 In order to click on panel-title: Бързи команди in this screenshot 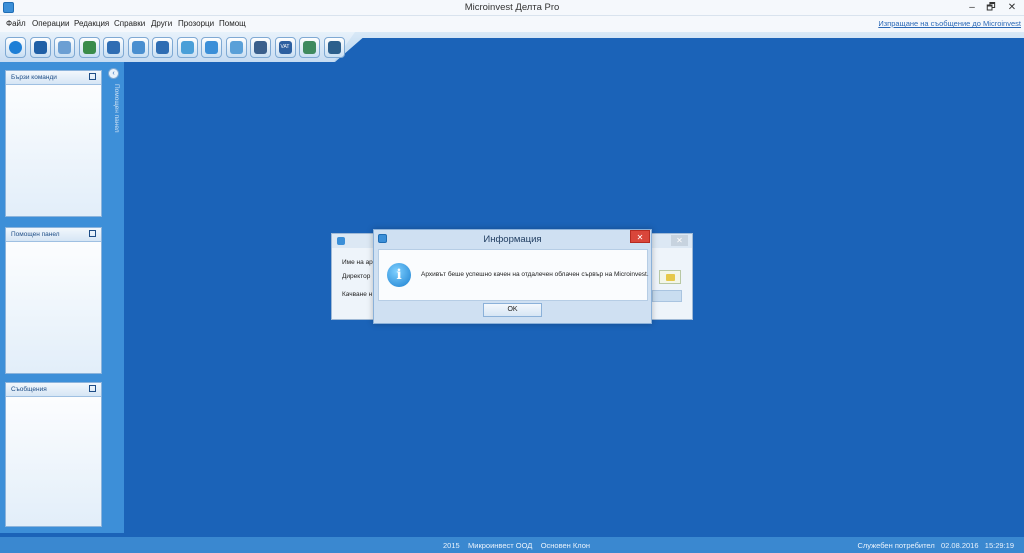, I will do `click(34, 77)`.